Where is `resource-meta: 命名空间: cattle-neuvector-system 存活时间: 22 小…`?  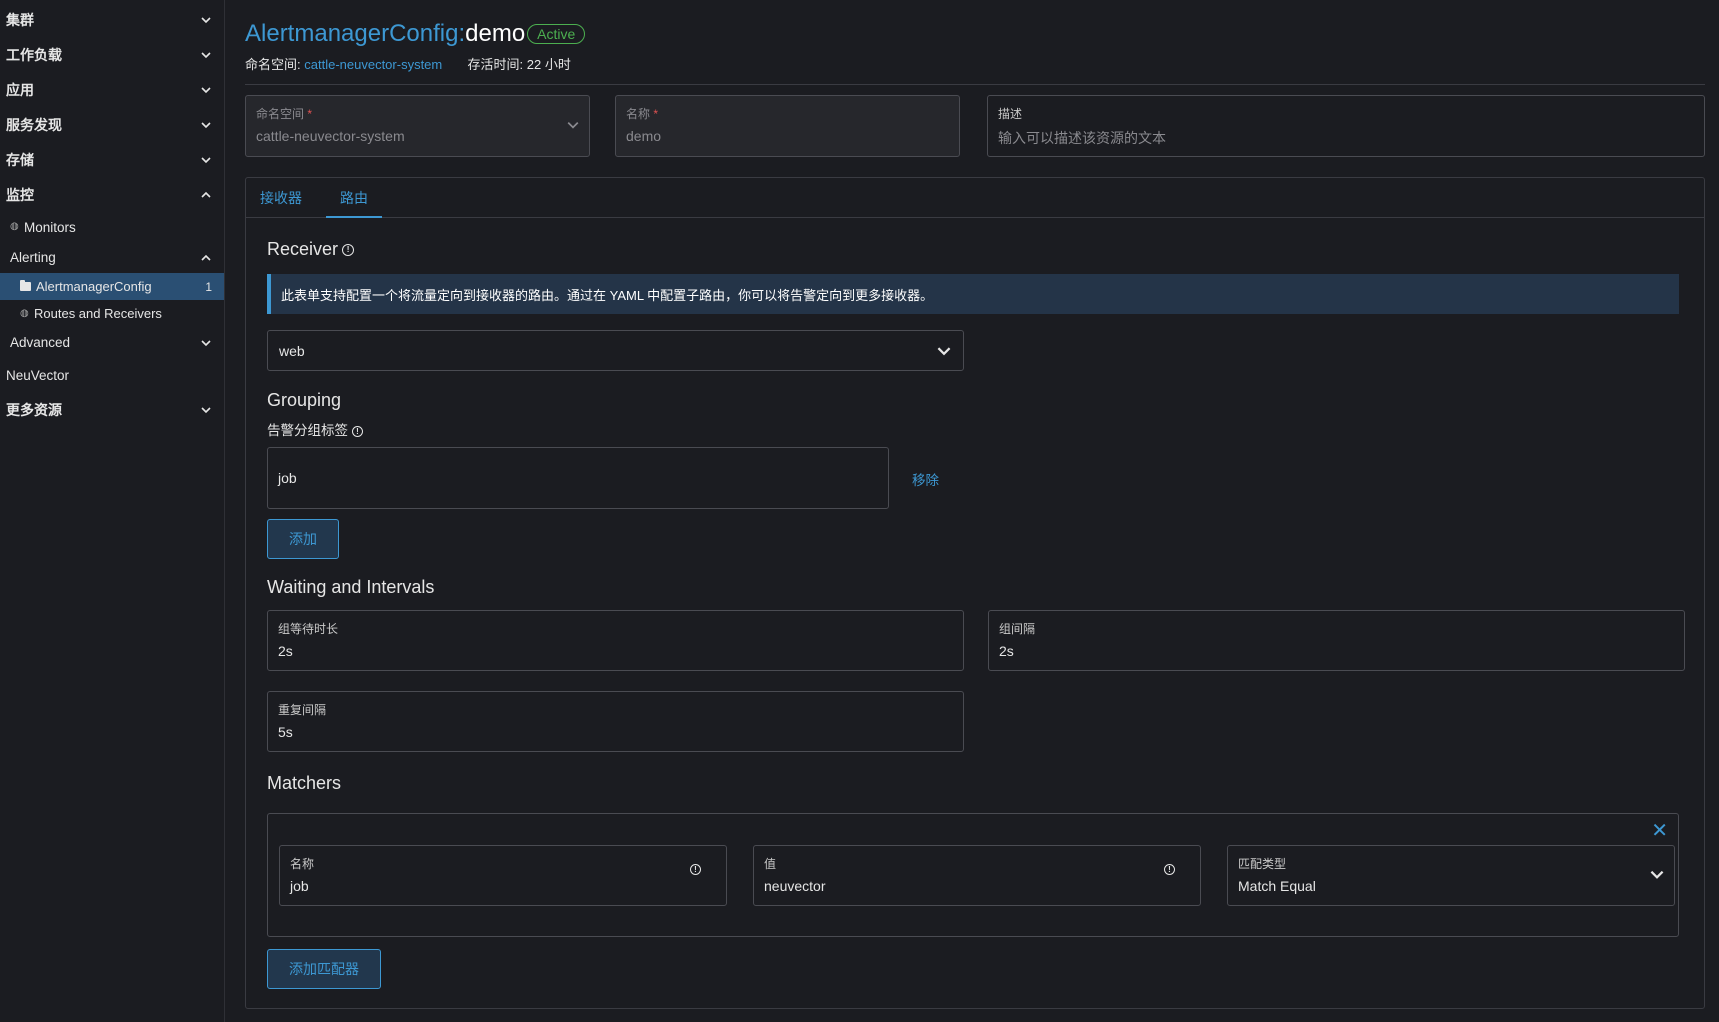 resource-meta: 命名空间: cattle-neuvector-system 存活时间: 22 小… is located at coordinates (408, 63).